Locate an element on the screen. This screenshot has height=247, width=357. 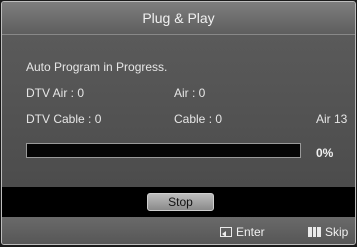
status-message: Auto Program in Progress. is located at coordinates (97, 67).